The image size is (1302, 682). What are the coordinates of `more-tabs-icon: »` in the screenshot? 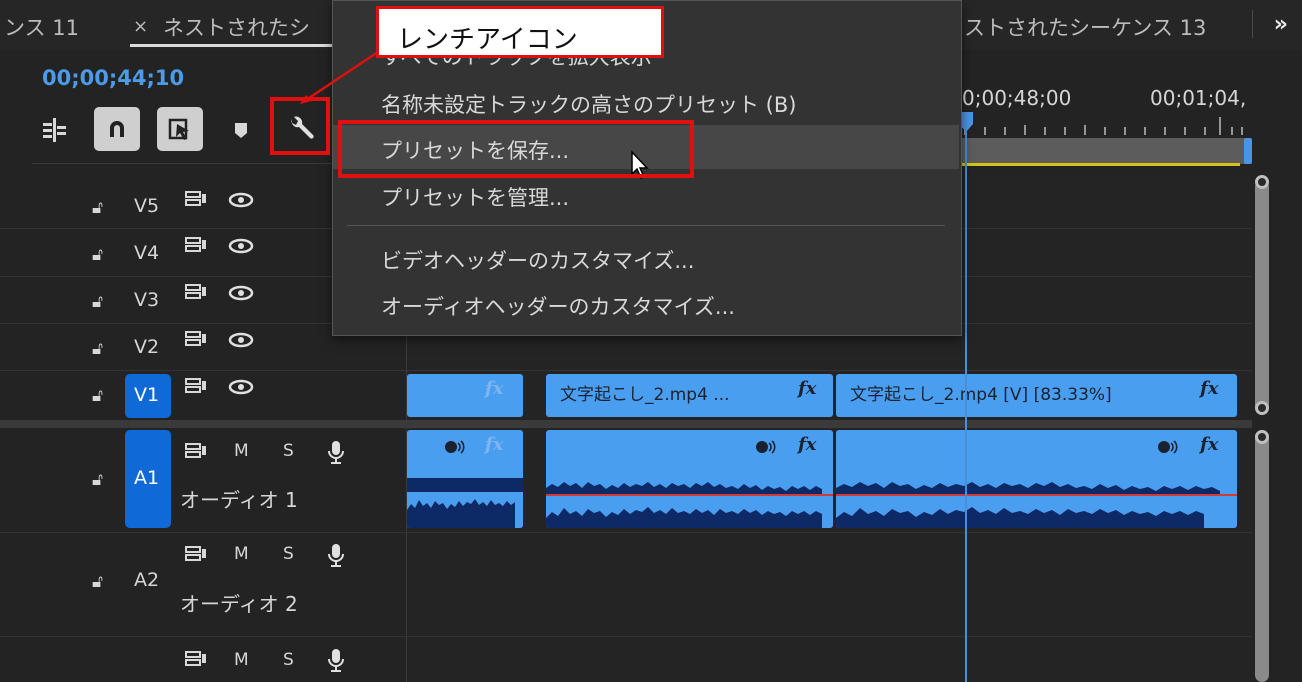 It's located at (1281, 24).